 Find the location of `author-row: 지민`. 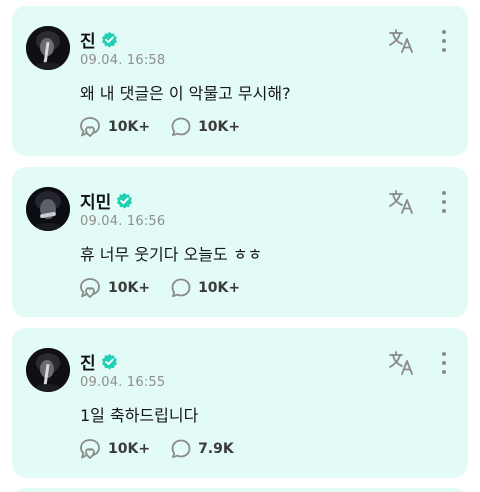

author-row: 지민 is located at coordinates (106, 201).